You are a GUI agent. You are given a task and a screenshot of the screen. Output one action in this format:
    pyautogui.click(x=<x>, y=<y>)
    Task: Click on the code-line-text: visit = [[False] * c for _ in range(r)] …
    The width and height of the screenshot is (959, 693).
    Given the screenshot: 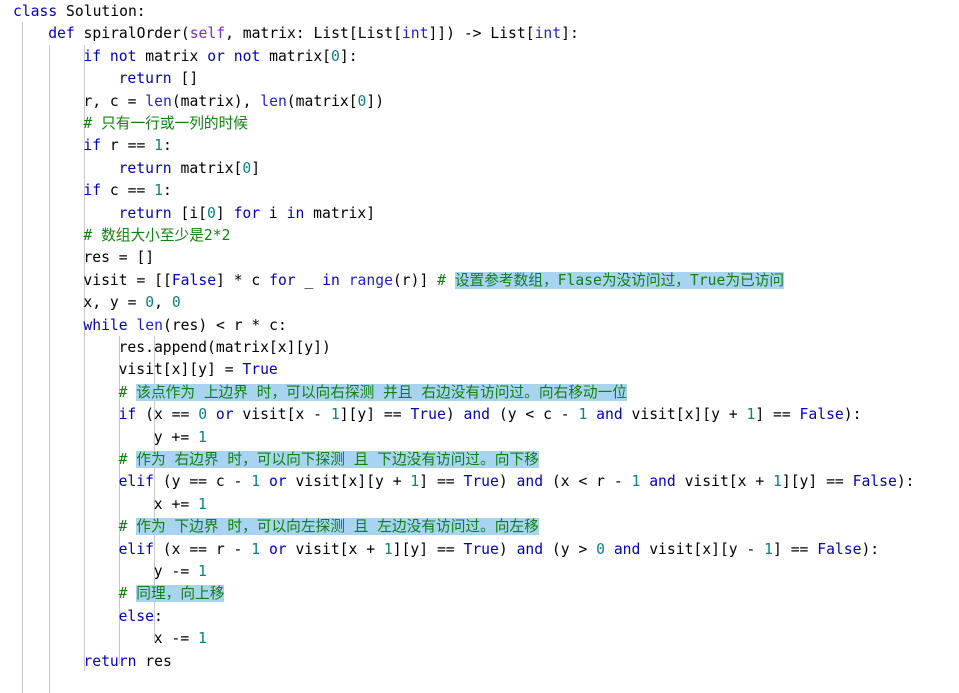 What is the action you would take?
    pyautogui.click(x=434, y=281)
    